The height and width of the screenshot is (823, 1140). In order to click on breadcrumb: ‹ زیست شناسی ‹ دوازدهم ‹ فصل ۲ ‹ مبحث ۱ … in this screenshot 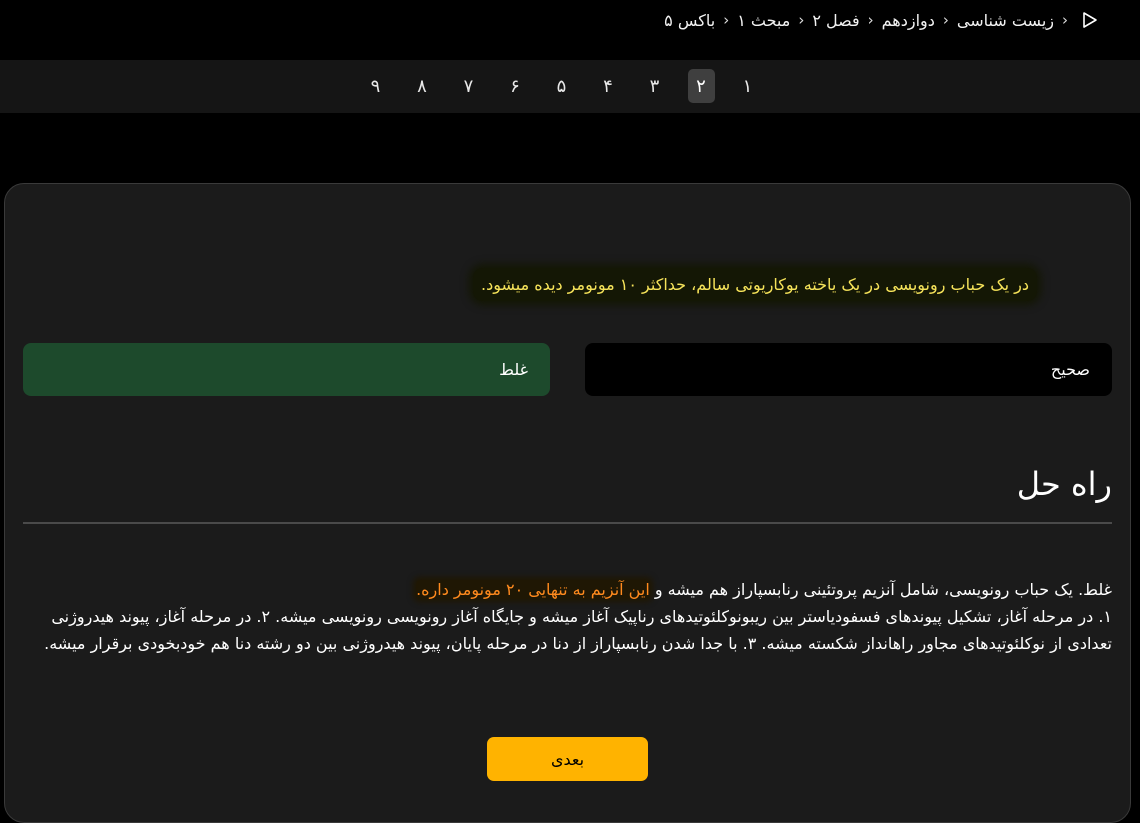, I will do `click(882, 20)`.